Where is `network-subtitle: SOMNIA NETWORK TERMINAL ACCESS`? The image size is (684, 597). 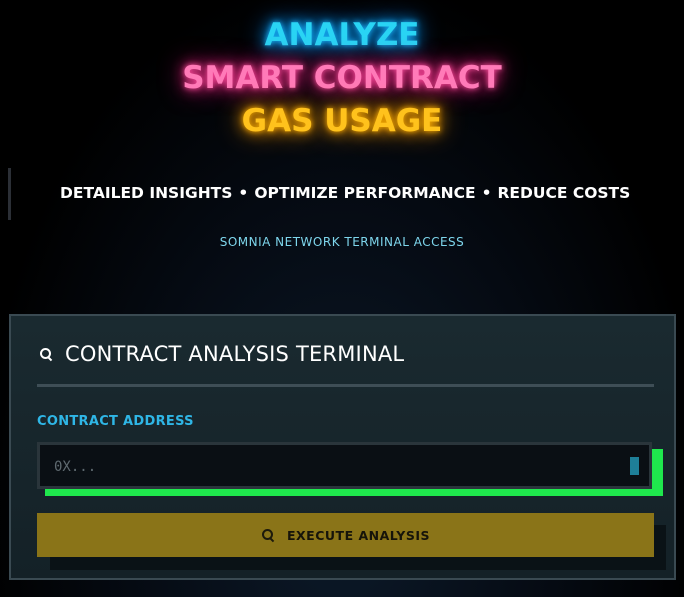
network-subtitle: SOMNIA NETWORK TERMINAL ACCESS is located at coordinates (342, 242).